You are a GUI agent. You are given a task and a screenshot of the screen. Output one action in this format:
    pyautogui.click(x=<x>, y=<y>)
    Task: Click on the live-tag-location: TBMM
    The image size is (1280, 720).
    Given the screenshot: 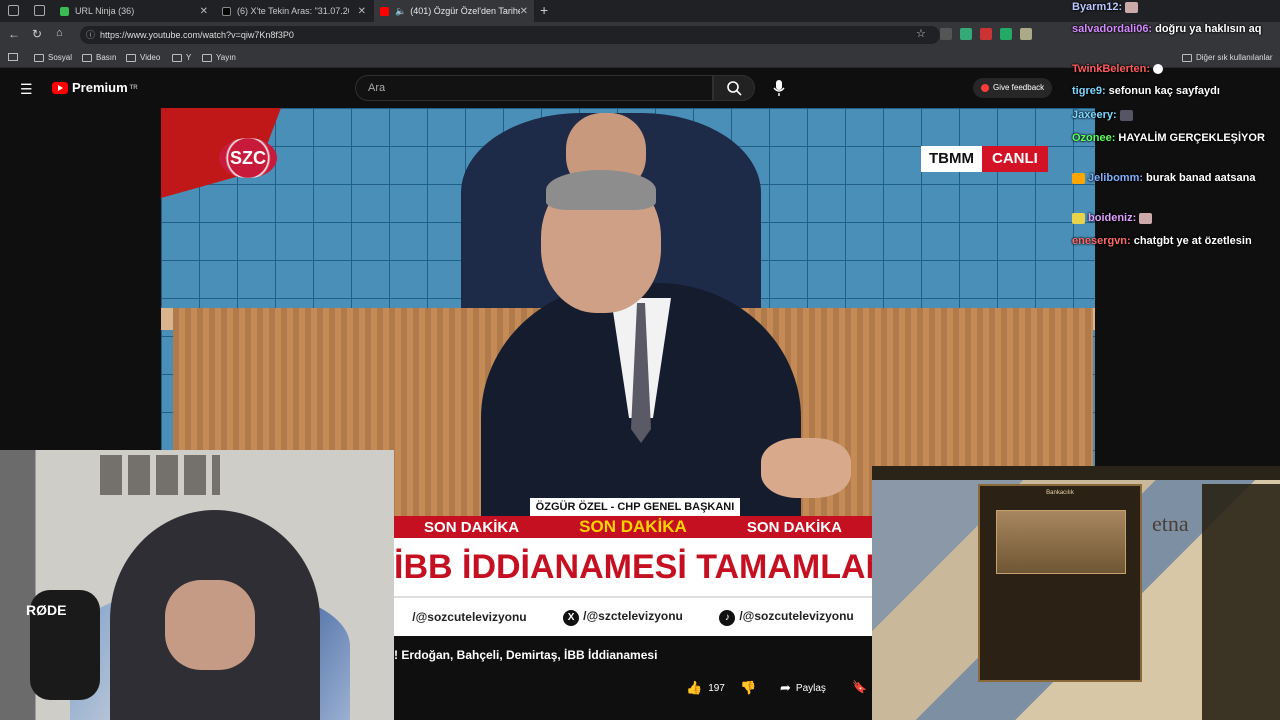 What is the action you would take?
    pyautogui.click(x=951, y=159)
    